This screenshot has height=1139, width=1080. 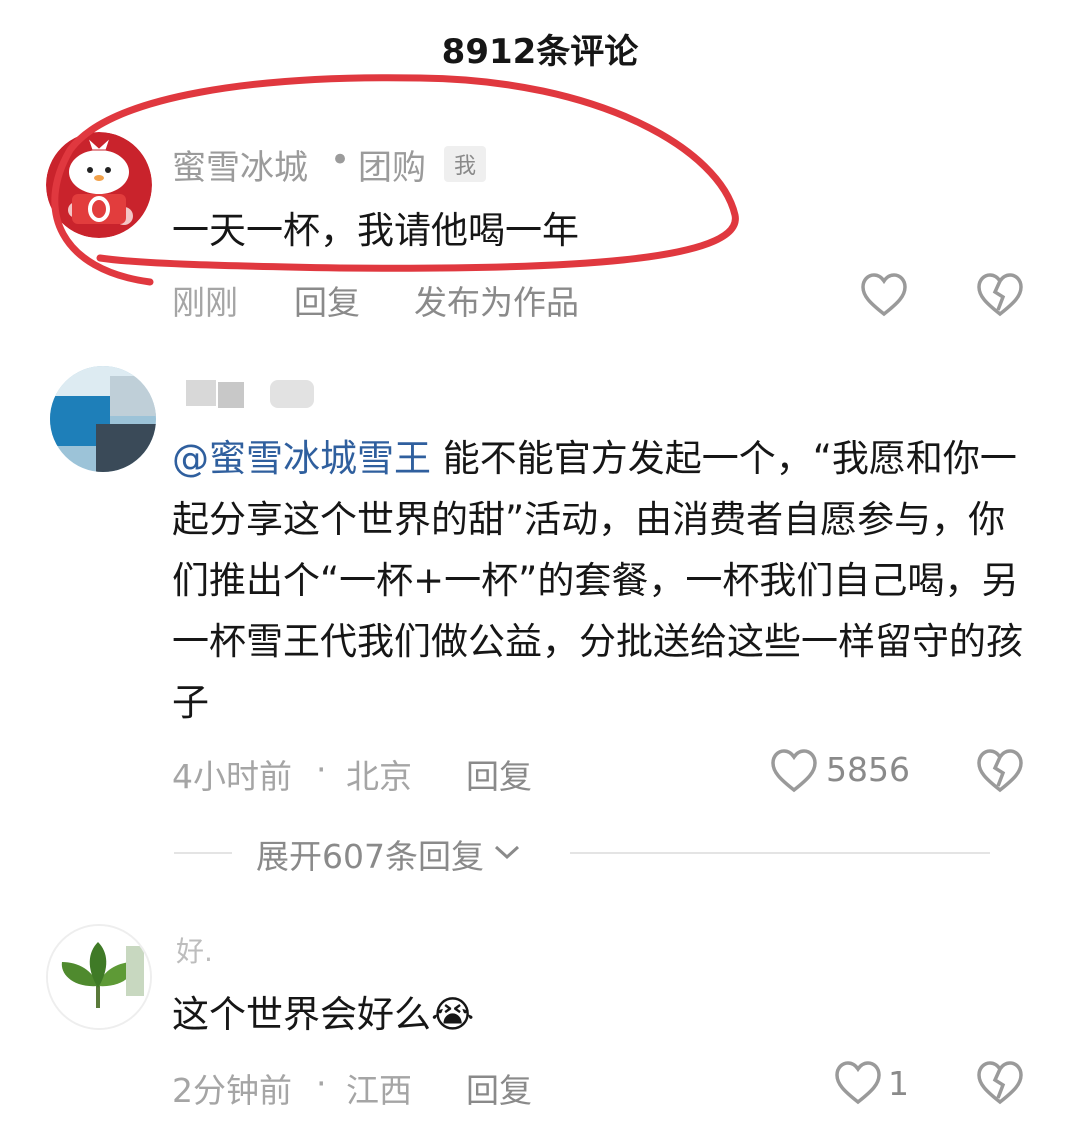 What do you see at coordinates (232, 776) in the screenshot?
I see `comment-time: 4小时前` at bounding box center [232, 776].